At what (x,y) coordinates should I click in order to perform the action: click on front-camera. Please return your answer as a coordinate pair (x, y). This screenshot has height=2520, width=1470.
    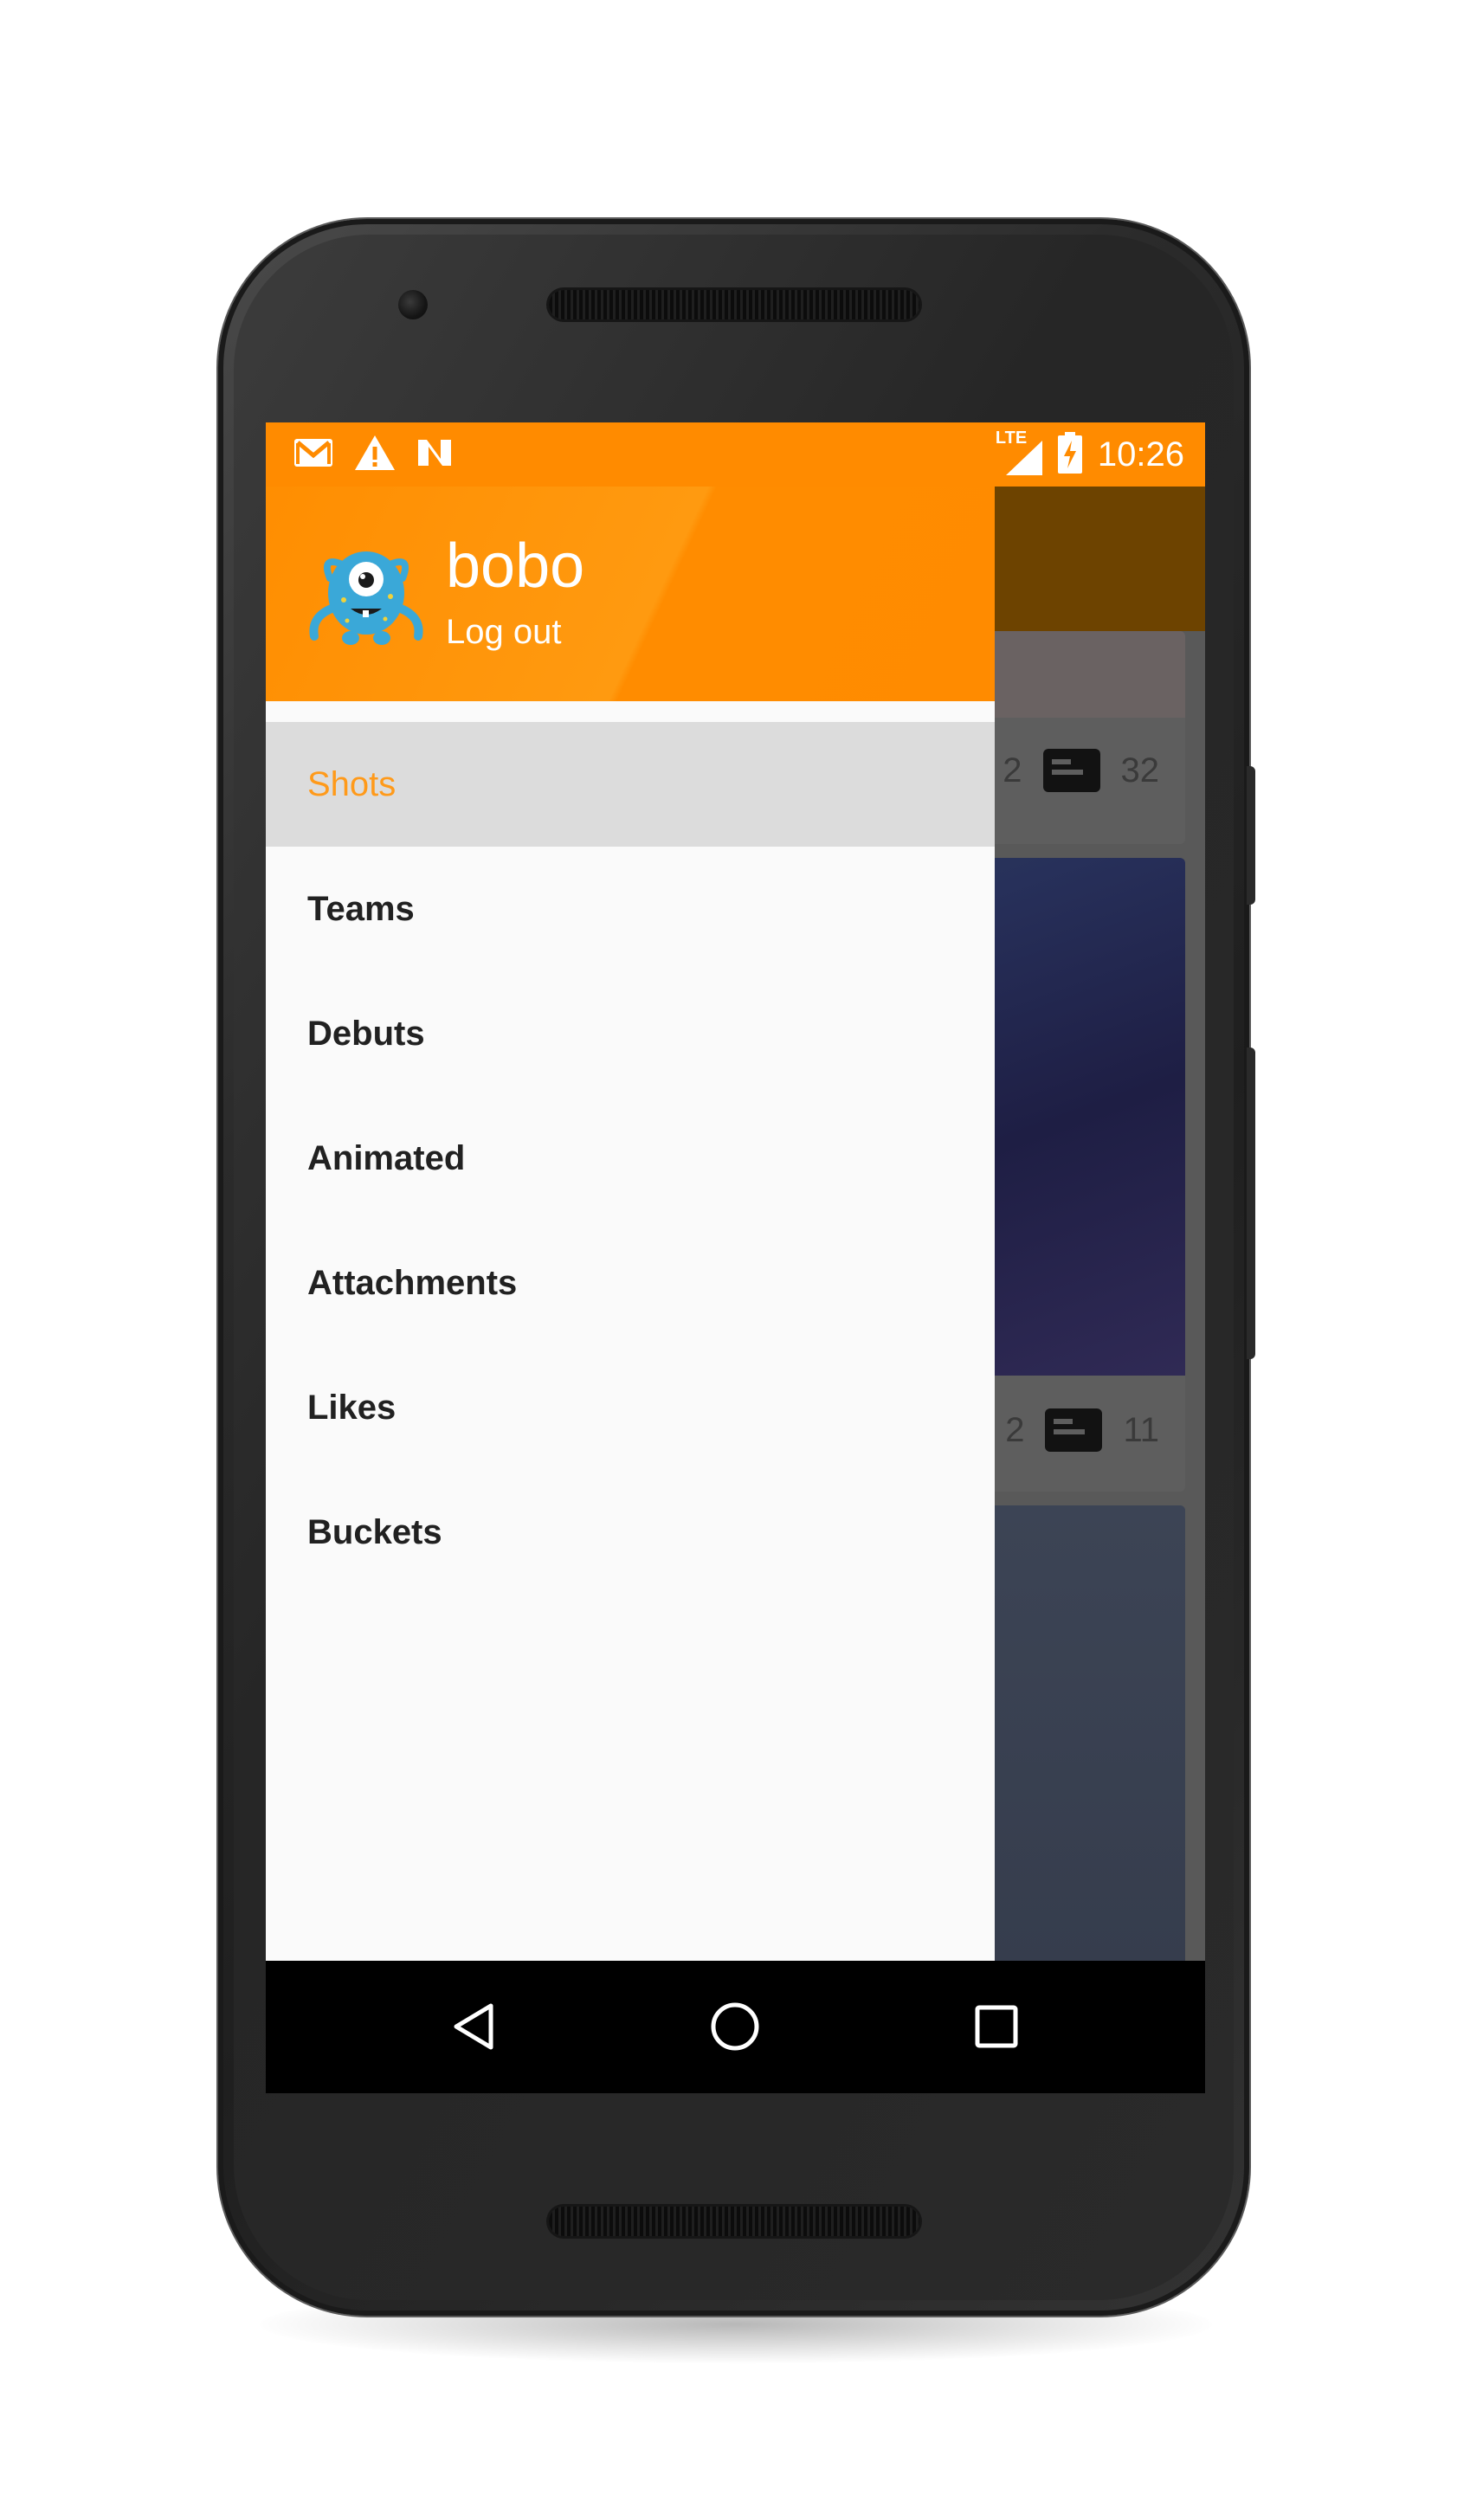
    Looking at the image, I should click on (413, 304).